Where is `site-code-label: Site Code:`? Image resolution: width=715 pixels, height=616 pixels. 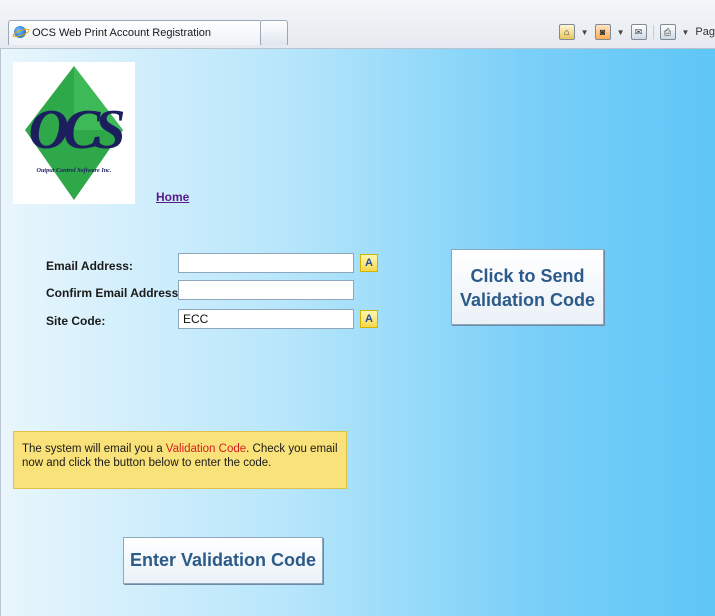
site-code-label: Site Code: is located at coordinates (76, 321).